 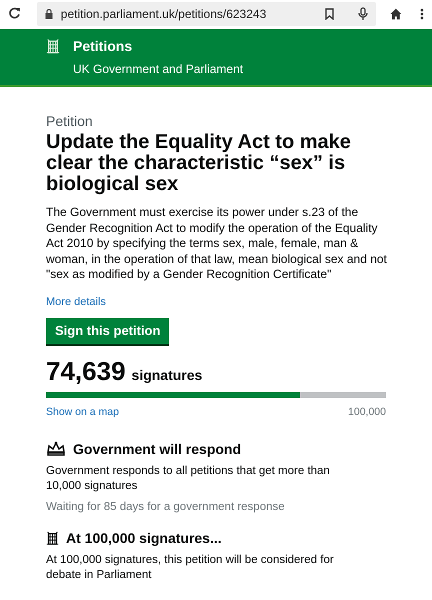 I want to click on signatures-label: signatures, so click(x=167, y=375).